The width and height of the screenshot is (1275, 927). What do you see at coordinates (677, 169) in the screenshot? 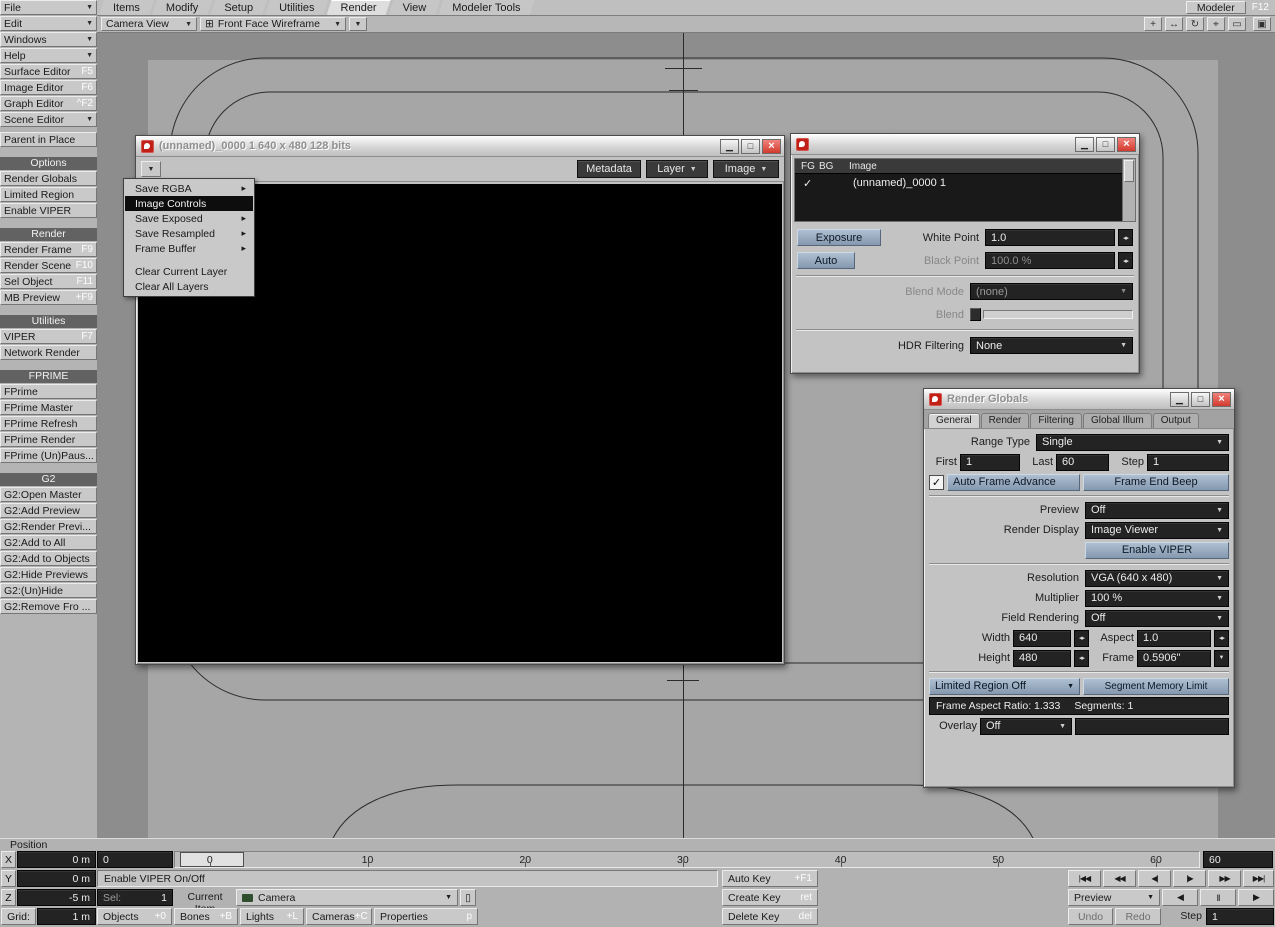
I see `layer-dropdown: Layer ▼` at bounding box center [677, 169].